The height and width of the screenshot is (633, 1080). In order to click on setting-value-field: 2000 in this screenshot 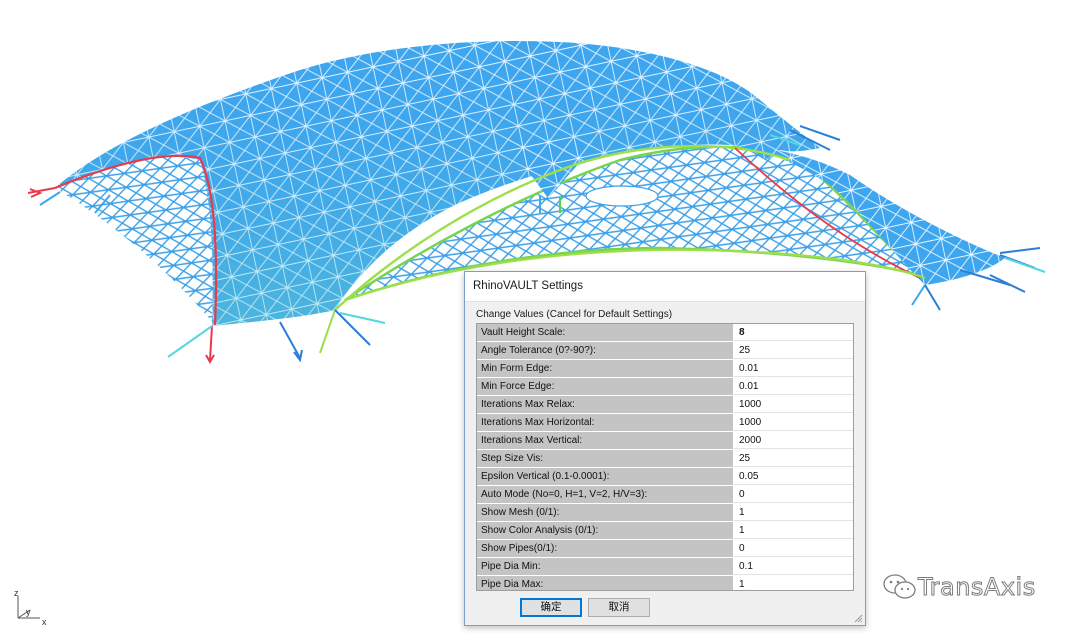, I will do `click(793, 440)`.